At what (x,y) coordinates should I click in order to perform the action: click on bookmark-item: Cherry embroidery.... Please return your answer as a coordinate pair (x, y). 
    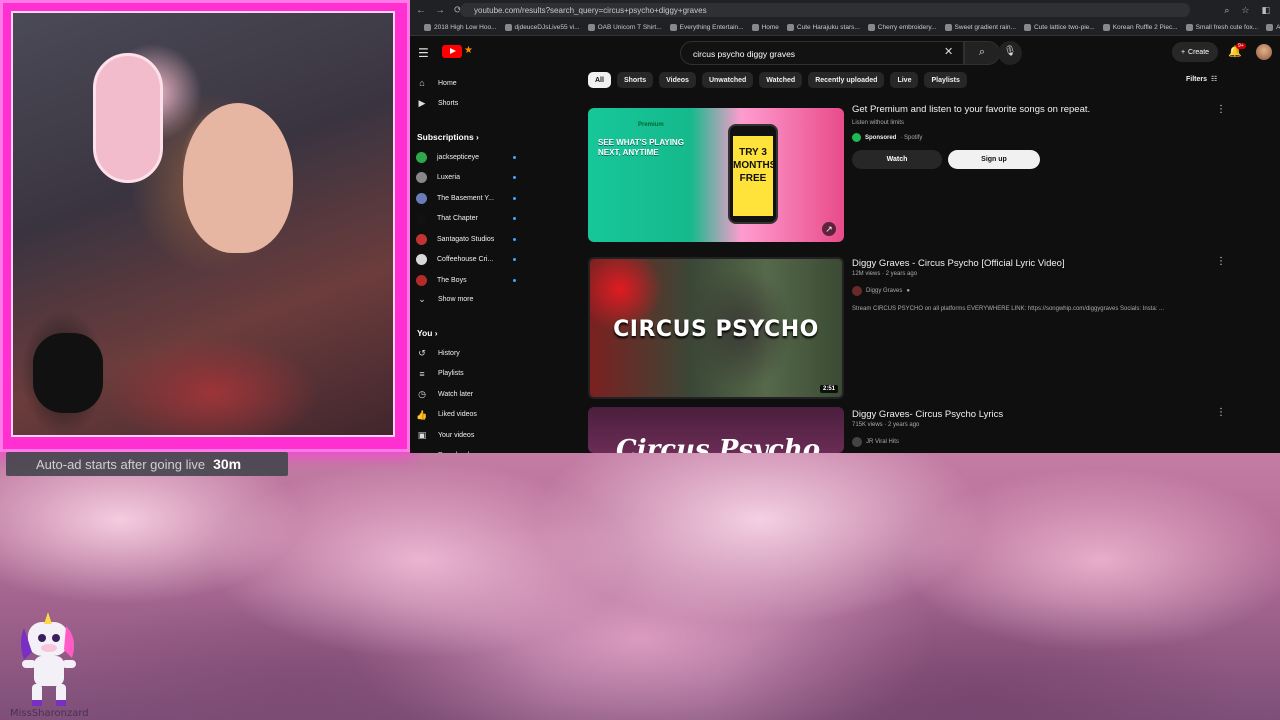
    Looking at the image, I should click on (902, 27).